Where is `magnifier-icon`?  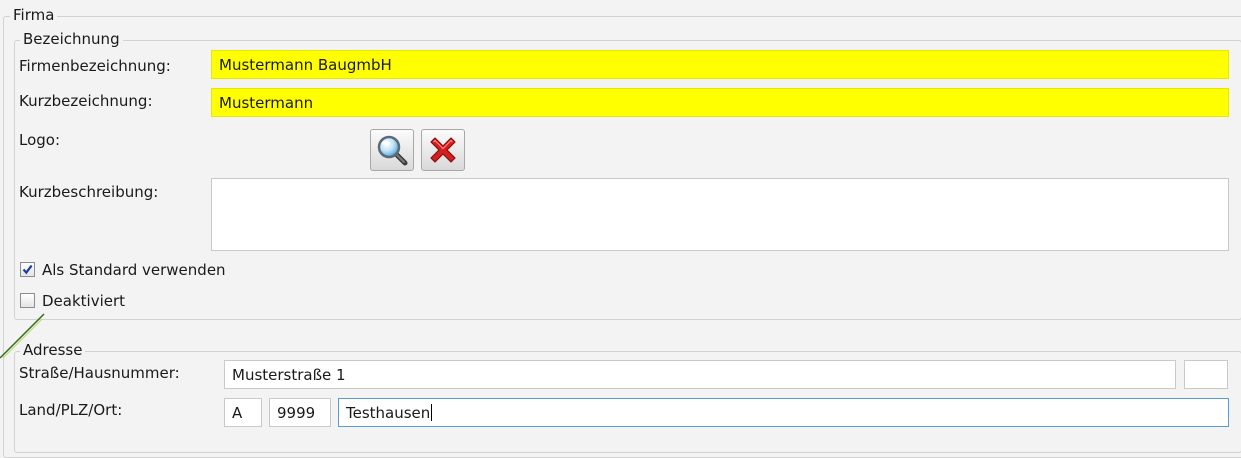
magnifier-icon is located at coordinates (392, 150).